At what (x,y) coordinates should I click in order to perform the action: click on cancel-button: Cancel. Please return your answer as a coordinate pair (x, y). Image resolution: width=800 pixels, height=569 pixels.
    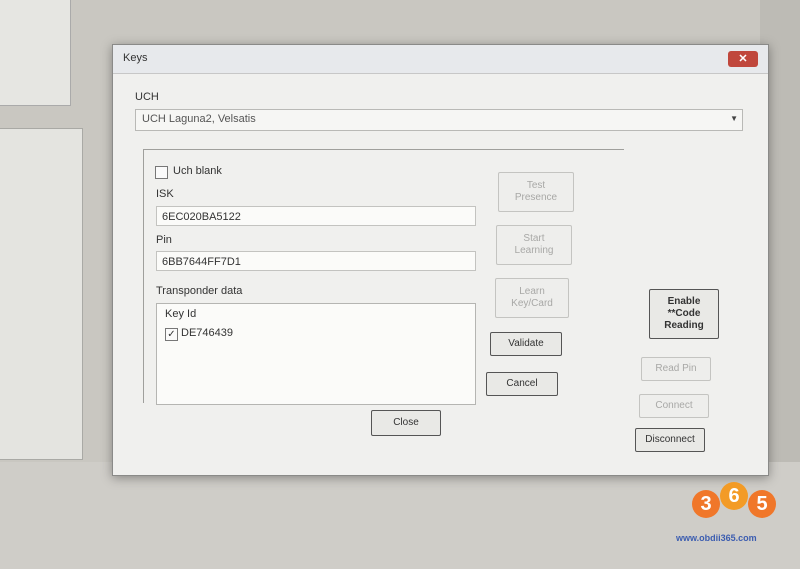
    Looking at the image, I should click on (522, 384).